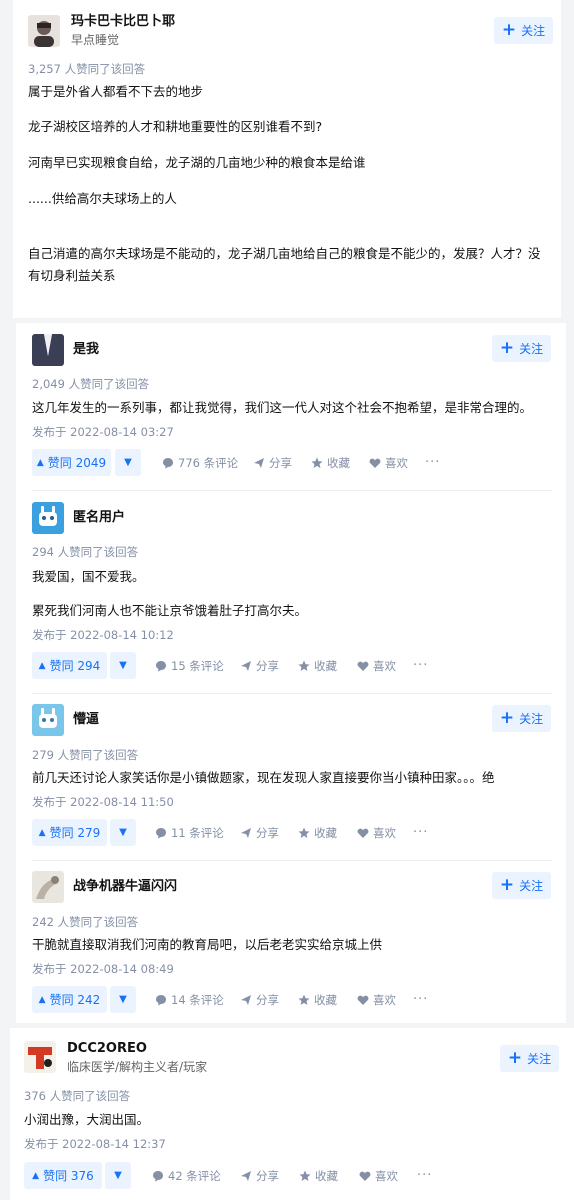 This screenshot has height=1200, width=574. I want to click on answer-paragraph: 属于是外省人都看不下去的地步, so click(116, 91).